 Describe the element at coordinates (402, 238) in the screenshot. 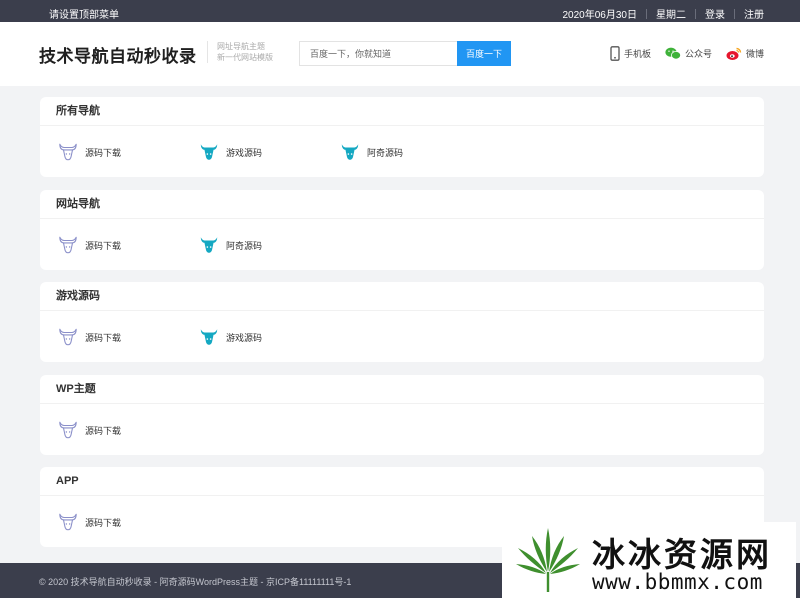

I see `section-items: 源码下载 阿奇源码` at that location.